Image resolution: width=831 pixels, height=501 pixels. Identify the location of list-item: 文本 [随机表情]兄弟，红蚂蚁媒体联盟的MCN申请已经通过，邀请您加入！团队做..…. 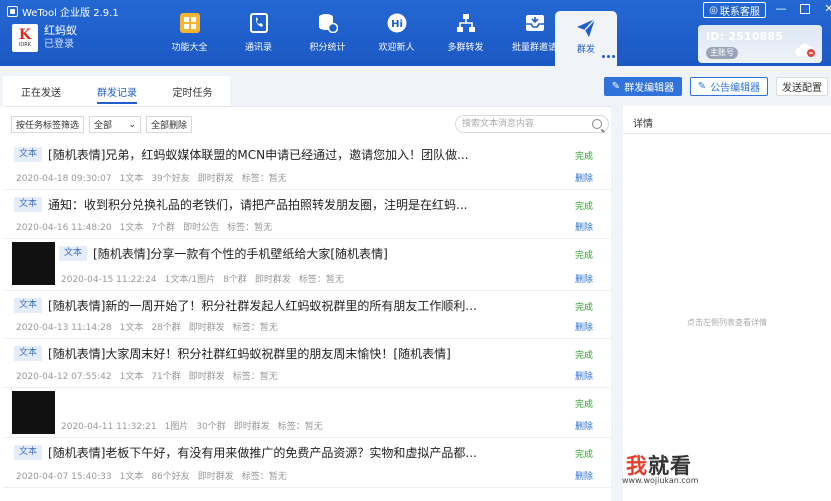
(307, 165).